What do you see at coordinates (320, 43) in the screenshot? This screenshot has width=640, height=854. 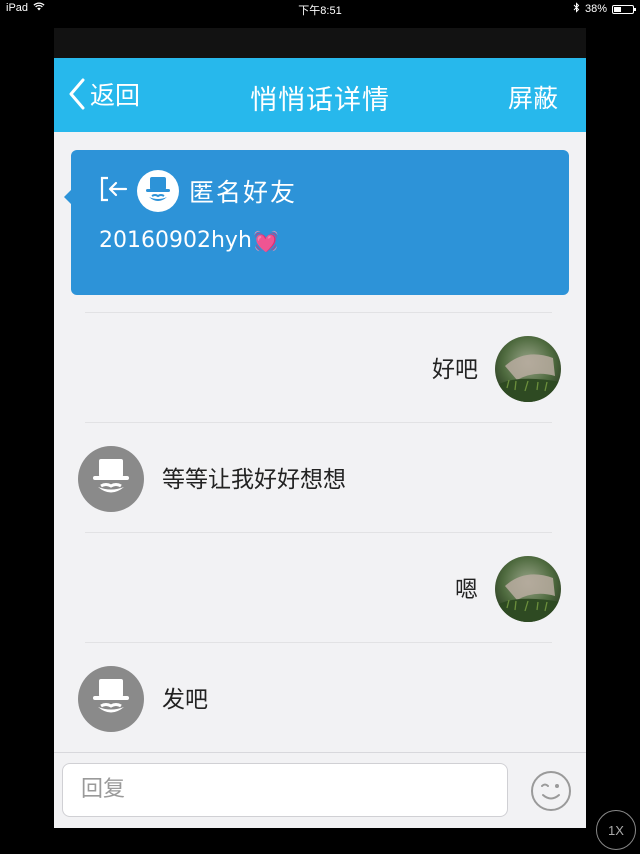 I see `app-top-bar` at bounding box center [320, 43].